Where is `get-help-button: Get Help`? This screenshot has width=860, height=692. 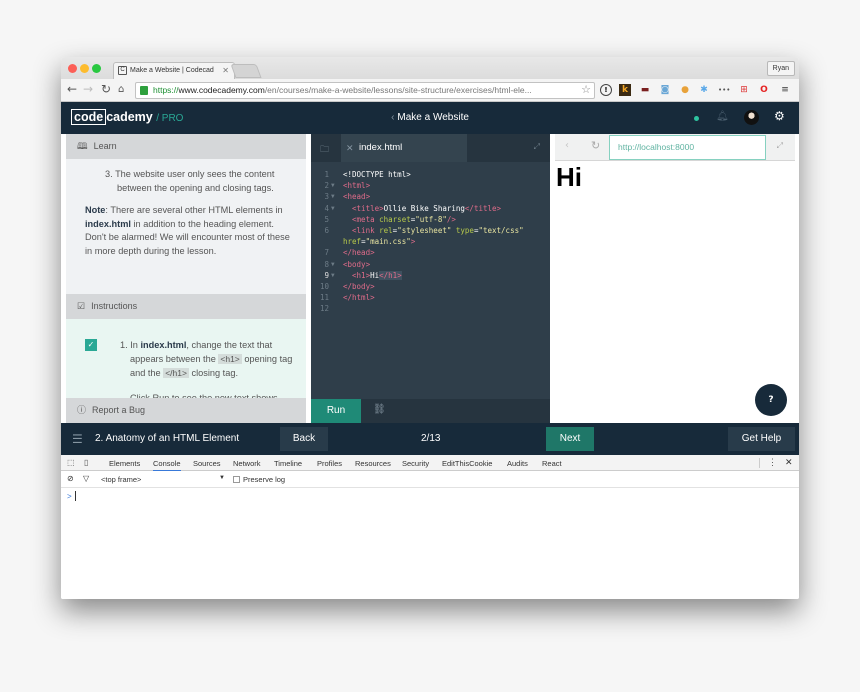
get-help-button: Get Help is located at coordinates (761, 439).